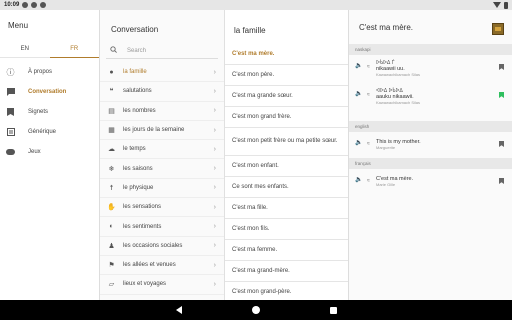 Image resolution: width=512 pixels, height=320 pixels. What do you see at coordinates (111, 285) in the screenshot?
I see `map-icon: ▱` at bounding box center [111, 285].